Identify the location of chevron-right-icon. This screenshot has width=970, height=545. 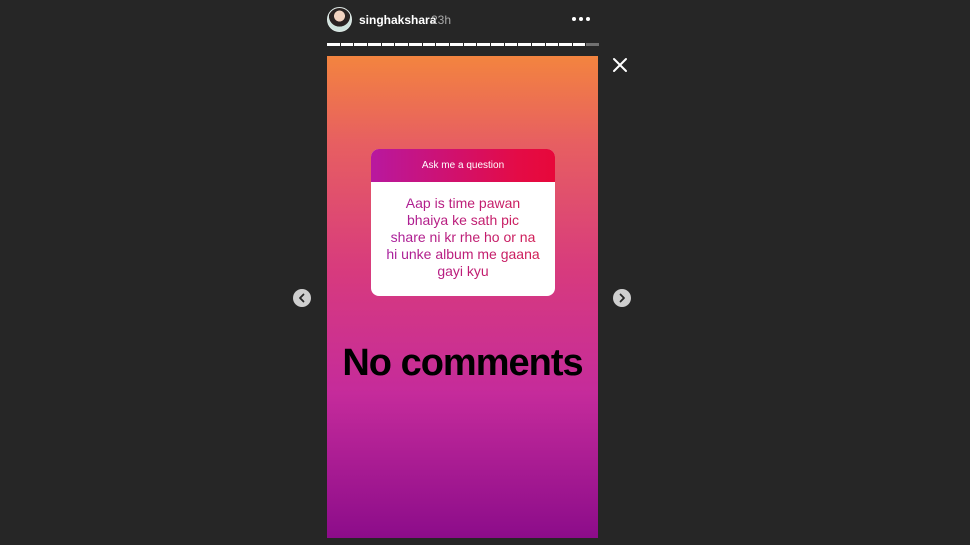
(622, 298).